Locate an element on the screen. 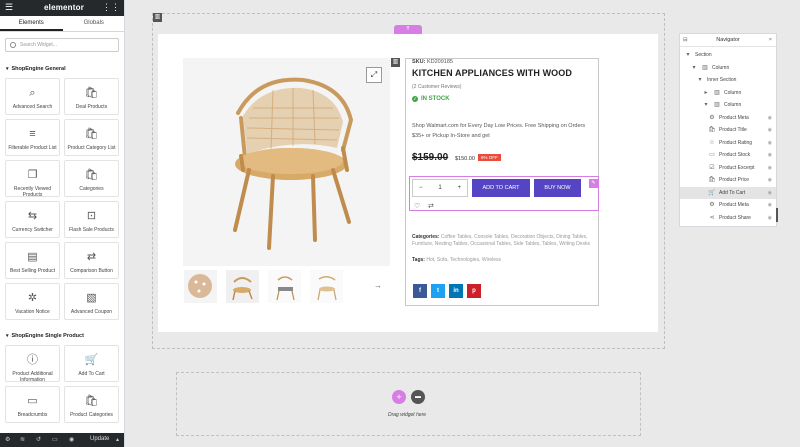  navigator-row: ▭ Product Stock ◉ is located at coordinates (728, 155).